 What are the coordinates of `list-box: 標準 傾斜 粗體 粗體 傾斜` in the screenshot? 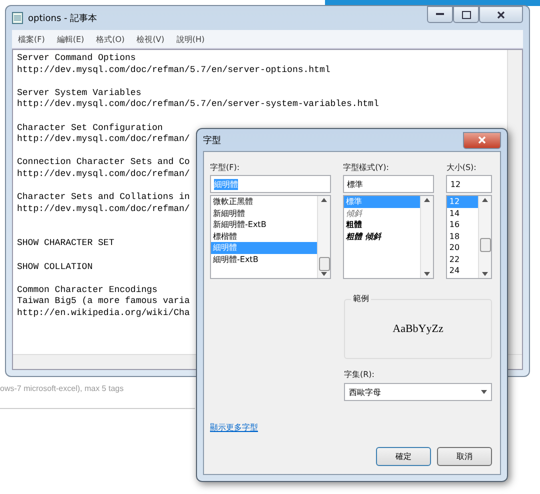 It's located at (388, 237).